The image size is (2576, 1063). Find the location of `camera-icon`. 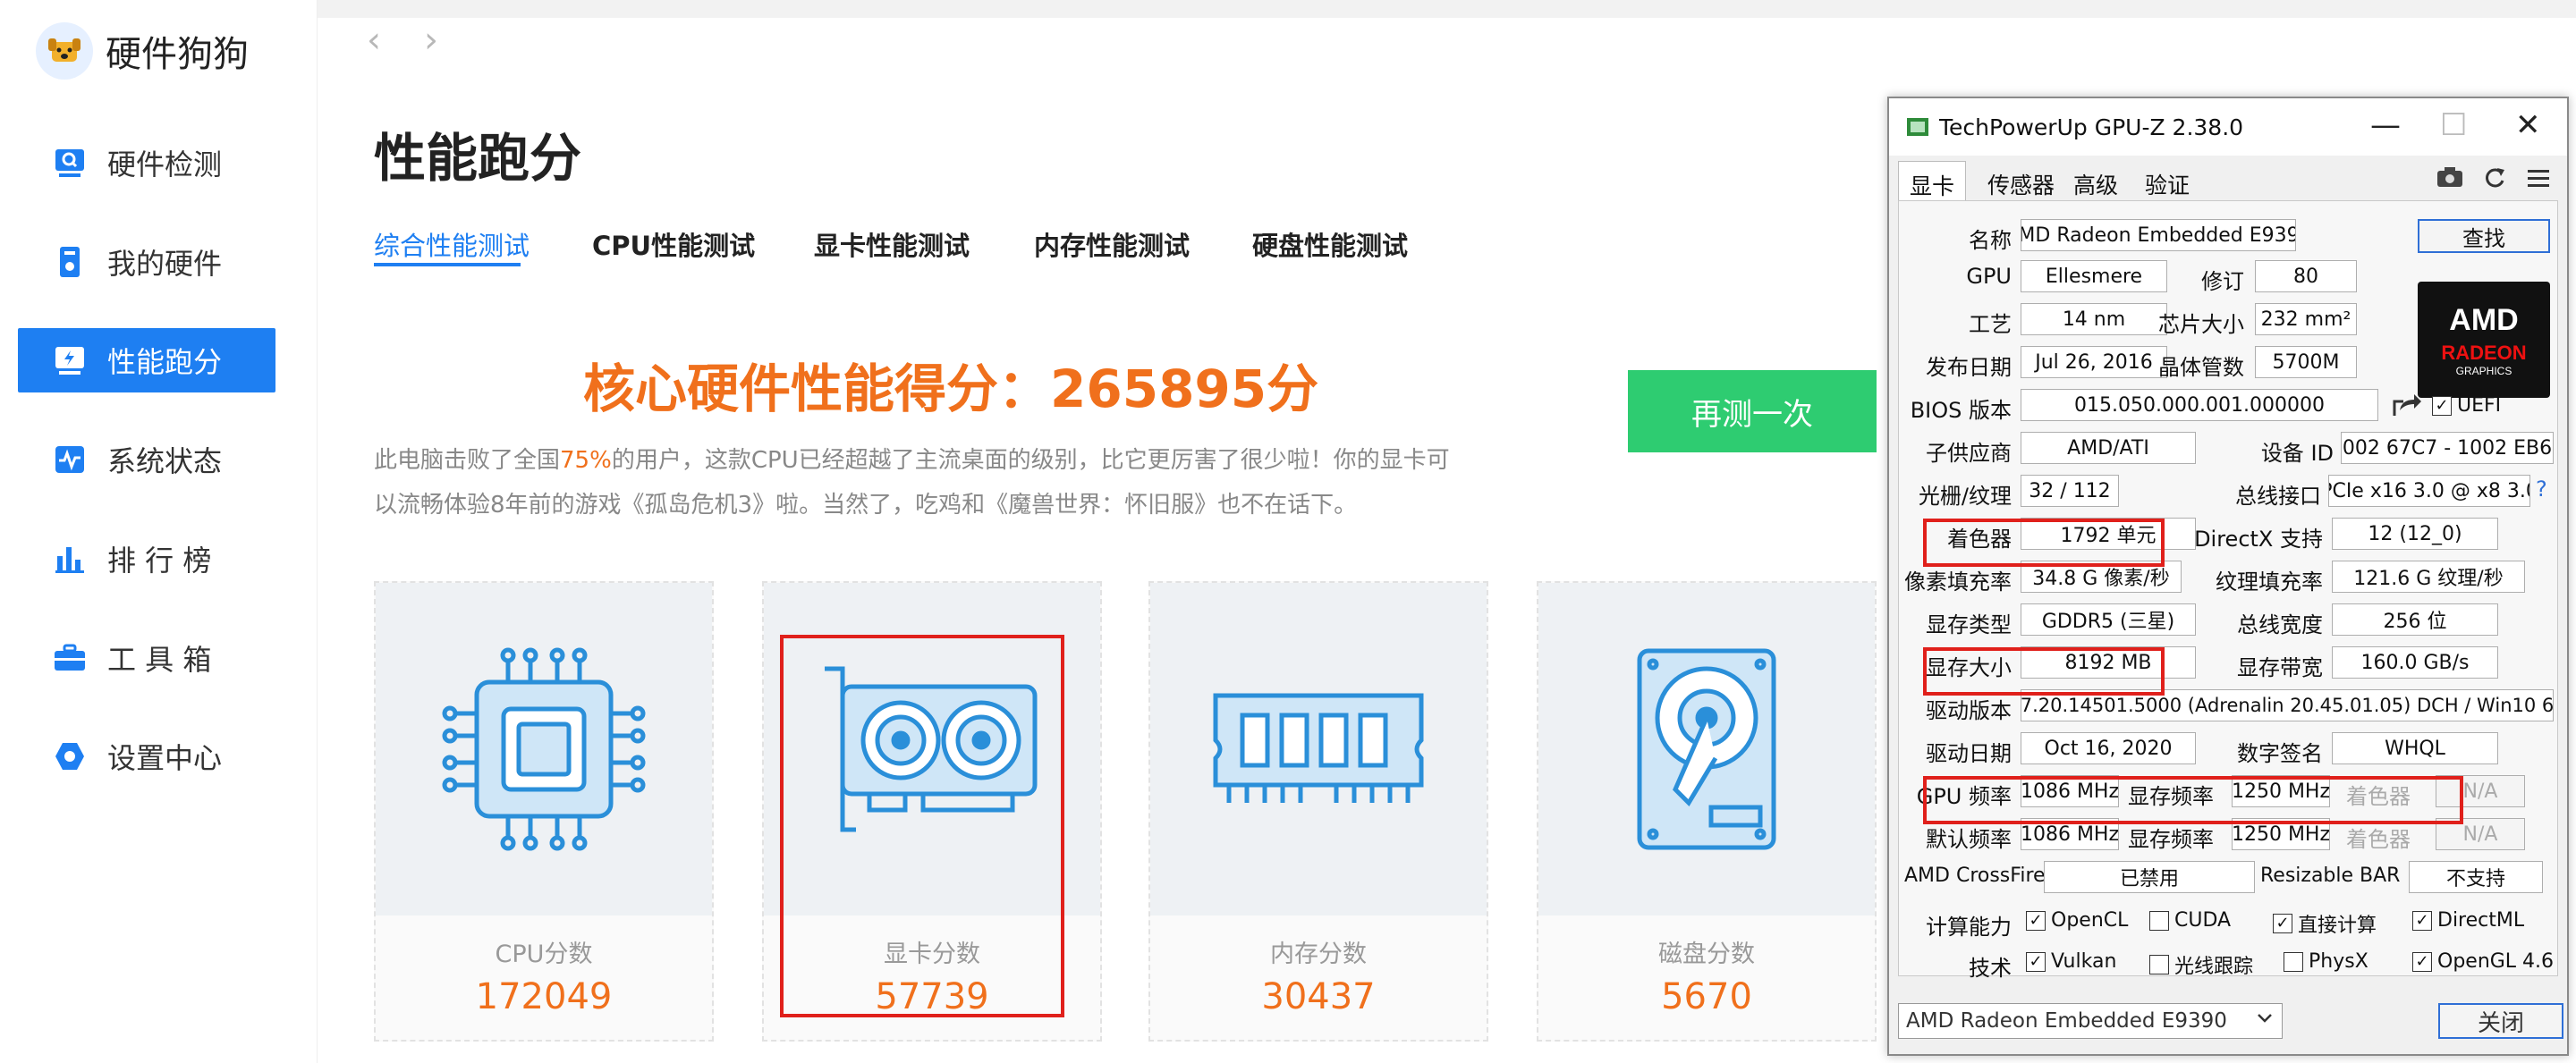

camera-icon is located at coordinates (2449, 177).